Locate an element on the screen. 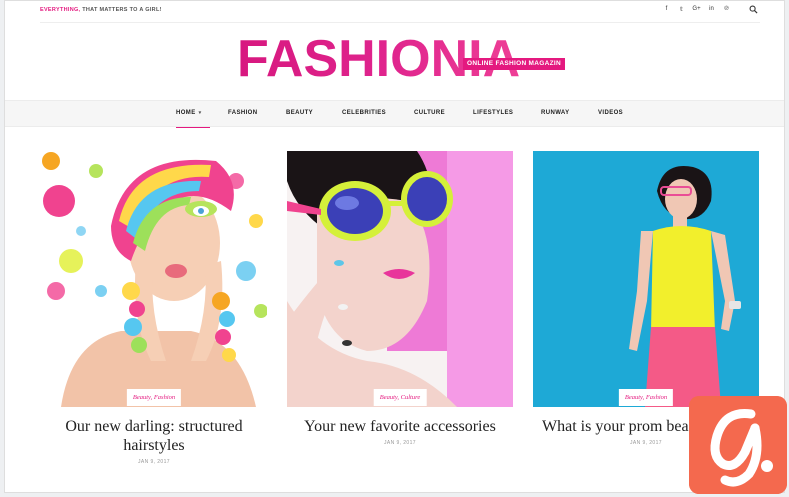  logo-subtitle: ONLINE FASHION MAGAZIN is located at coordinates (514, 64).